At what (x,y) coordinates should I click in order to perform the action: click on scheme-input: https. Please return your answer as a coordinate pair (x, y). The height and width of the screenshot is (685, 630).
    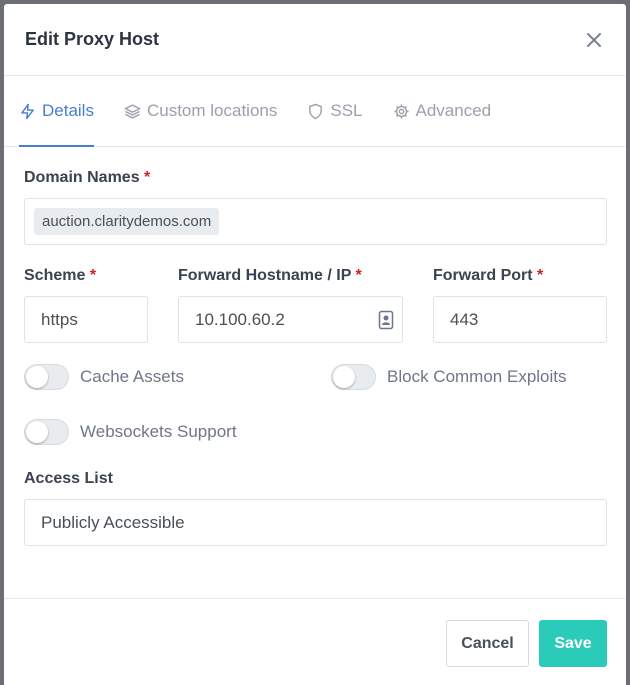
    Looking at the image, I should click on (86, 319).